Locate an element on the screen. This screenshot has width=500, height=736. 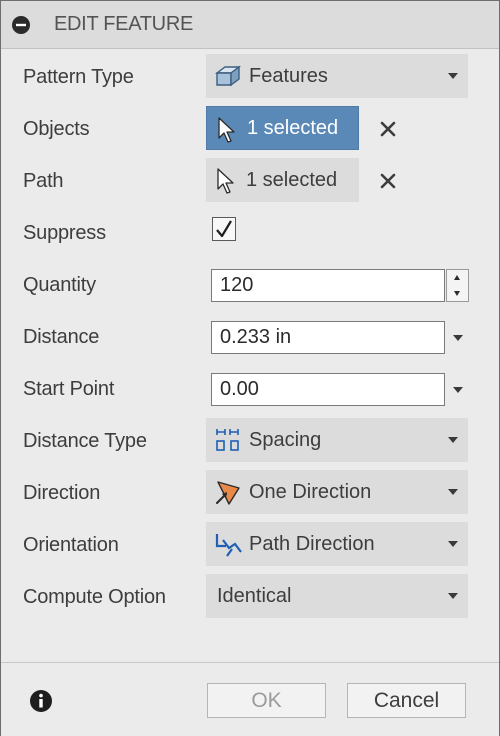
distance-dropdown-chevron-down-icon is located at coordinates (458, 338).